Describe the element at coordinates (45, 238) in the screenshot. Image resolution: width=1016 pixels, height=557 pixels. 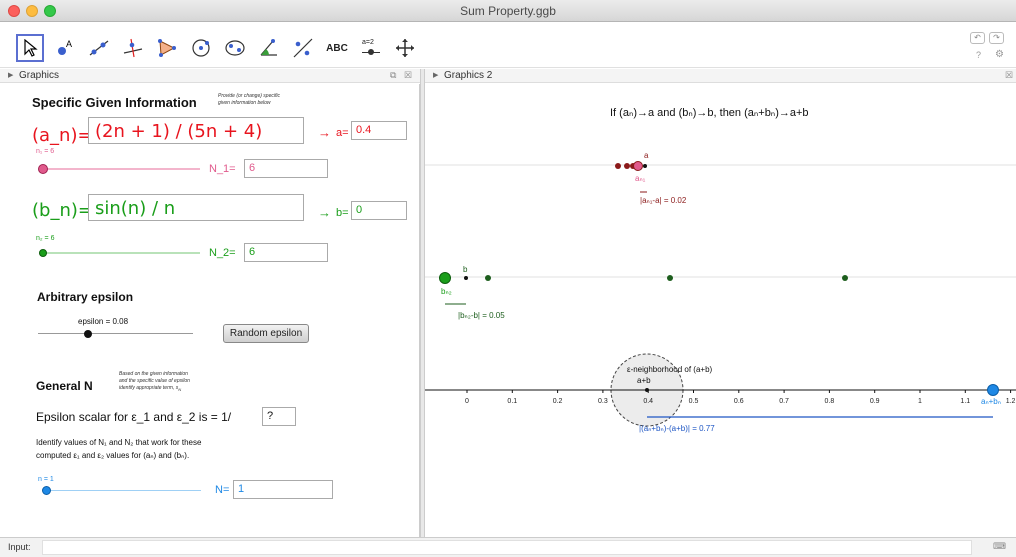
I see `n2-slider-label: n₂ = 6` at that location.